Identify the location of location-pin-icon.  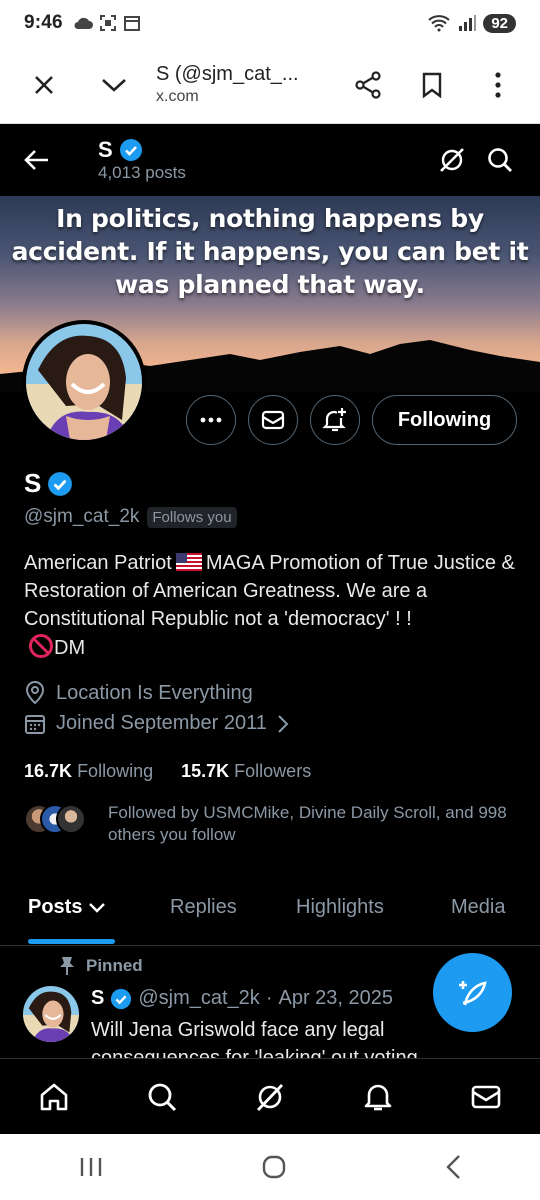
(35, 693).